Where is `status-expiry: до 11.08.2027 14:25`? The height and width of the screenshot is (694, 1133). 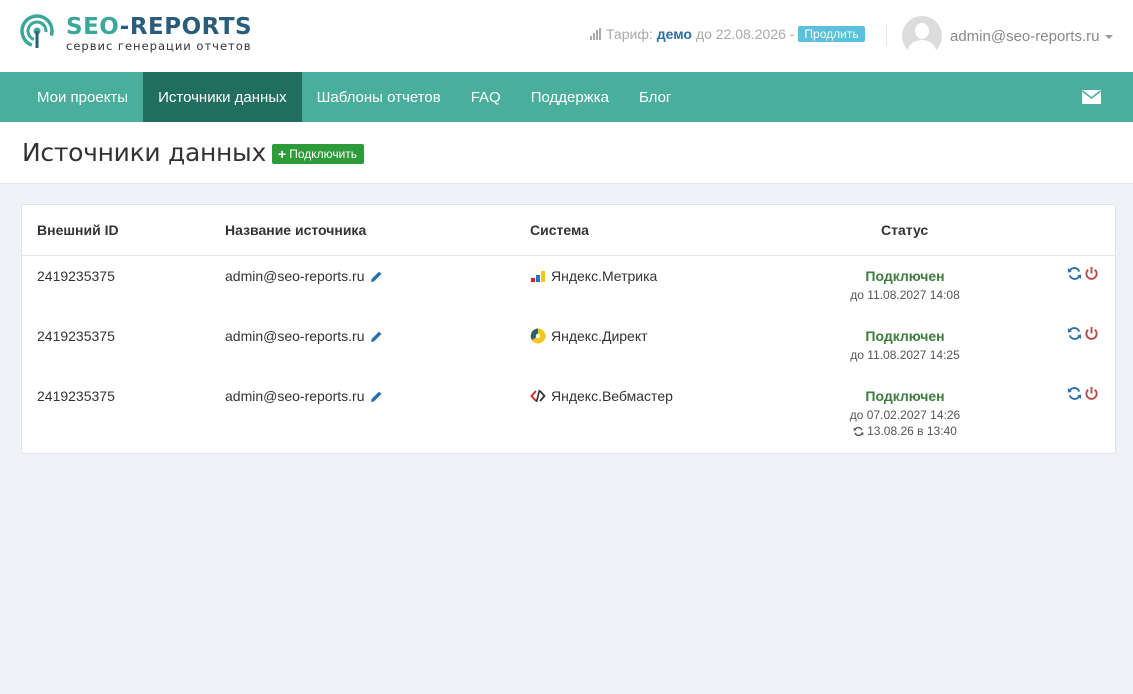 status-expiry: до 11.08.2027 14:25 is located at coordinates (905, 355).